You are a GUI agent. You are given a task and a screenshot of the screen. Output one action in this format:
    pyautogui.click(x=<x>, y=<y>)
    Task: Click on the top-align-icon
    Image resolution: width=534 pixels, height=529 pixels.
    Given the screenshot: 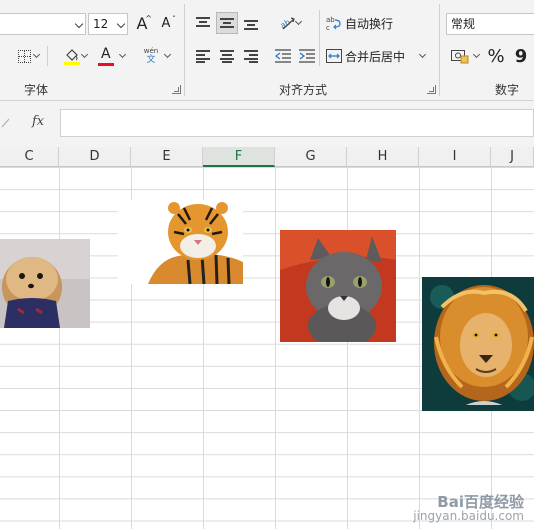 What is the action you would take?
    pyautogui.click(x=203, y=23)
    